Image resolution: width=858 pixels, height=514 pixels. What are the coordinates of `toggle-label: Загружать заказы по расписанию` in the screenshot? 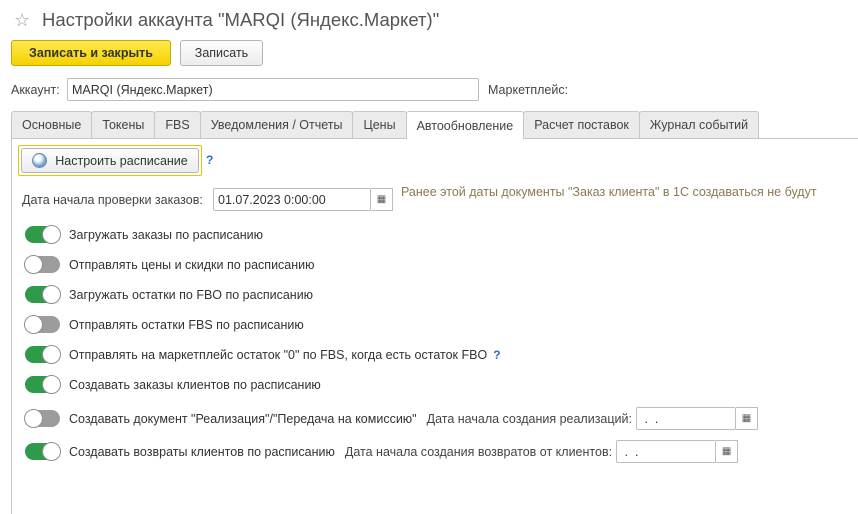 It's located at (166, 234).